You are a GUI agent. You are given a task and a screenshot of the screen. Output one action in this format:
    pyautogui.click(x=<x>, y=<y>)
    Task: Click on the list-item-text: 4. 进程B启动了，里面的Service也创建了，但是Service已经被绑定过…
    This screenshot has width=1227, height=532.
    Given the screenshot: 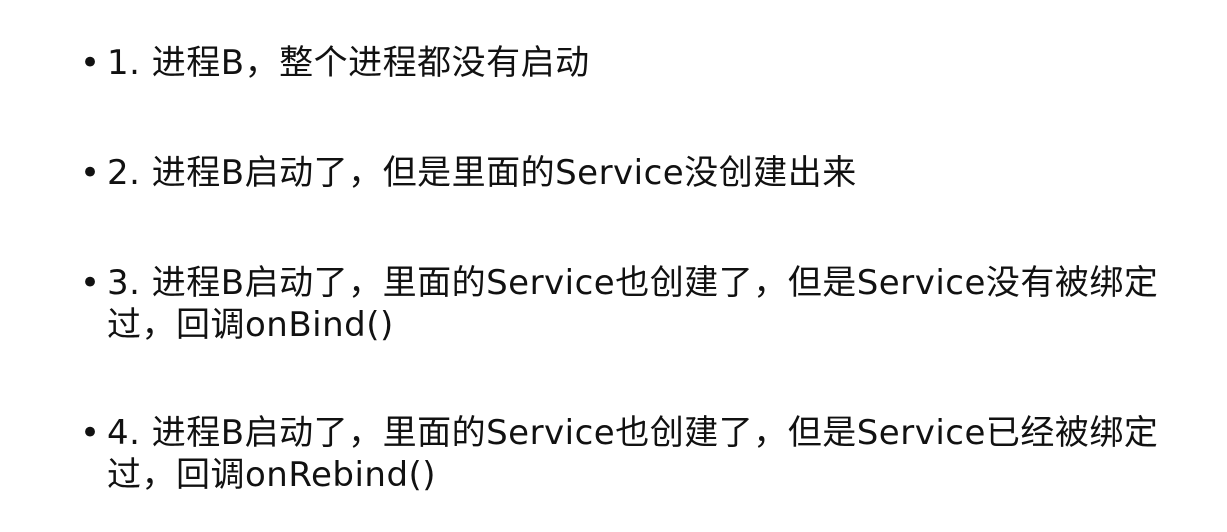 What is the action you would take?
    pyautogui.click(x=633, y=454)
    